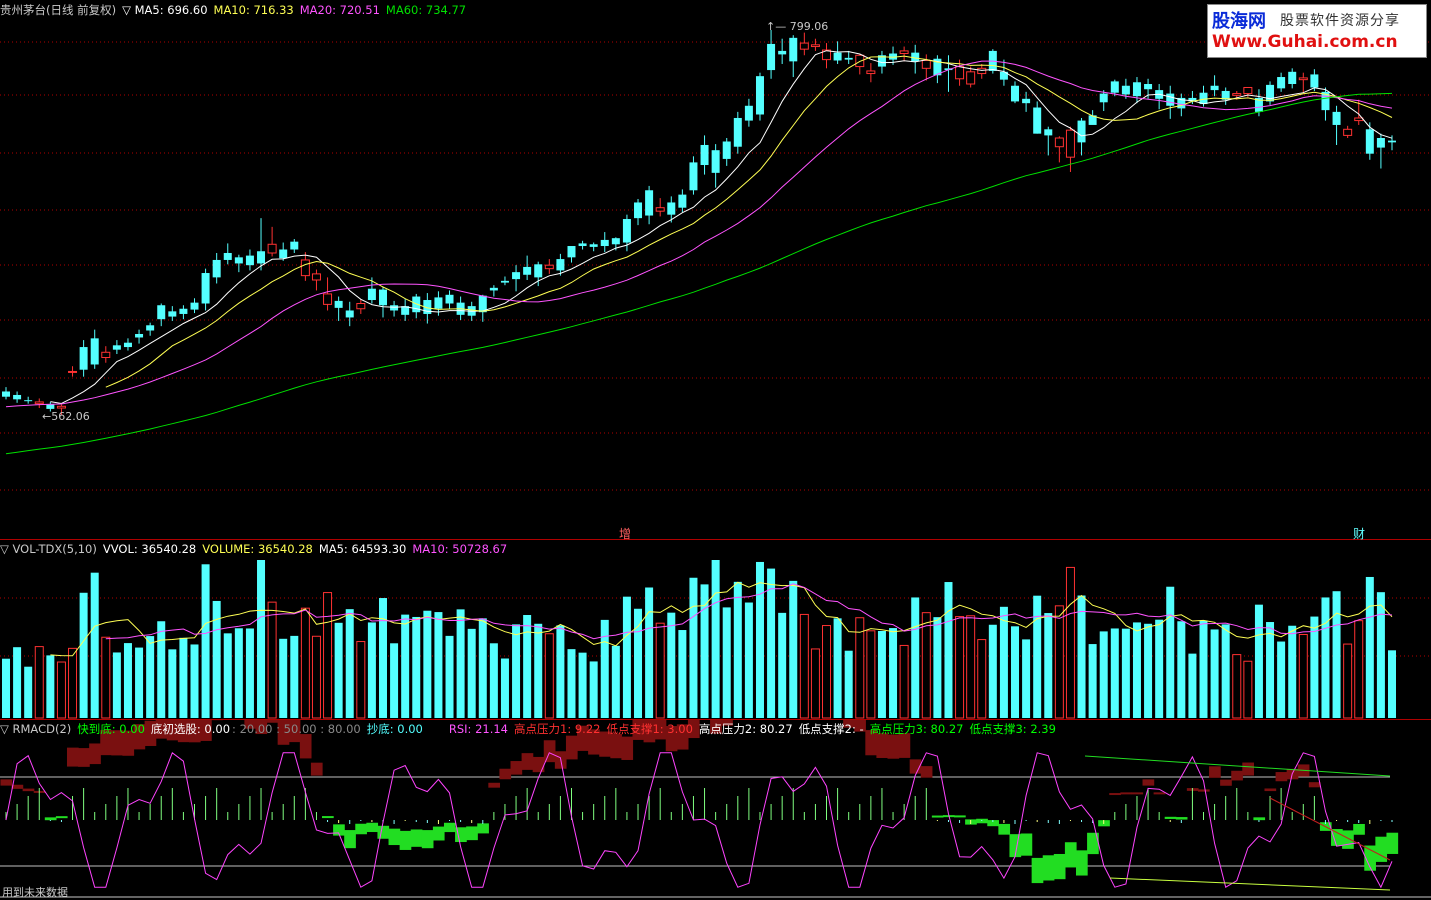  I want to click on ddzc2-value: 低点支撑2: -, so click(831, 729).